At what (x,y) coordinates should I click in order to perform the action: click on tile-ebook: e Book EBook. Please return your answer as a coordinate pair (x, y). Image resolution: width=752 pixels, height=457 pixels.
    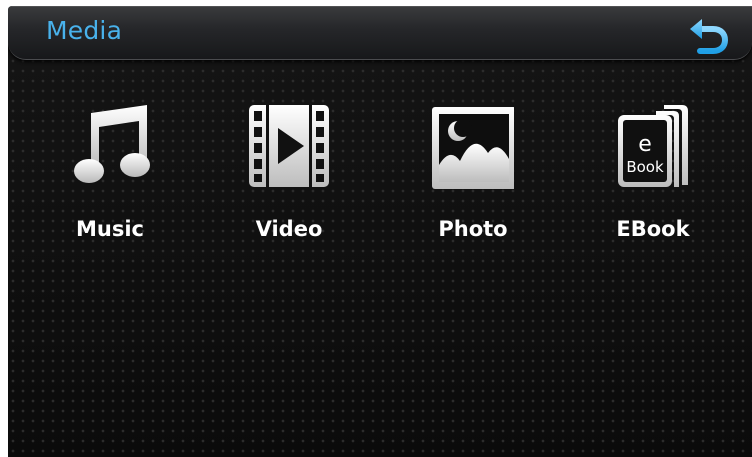
    Looking at the image, I should click on (653, 176).